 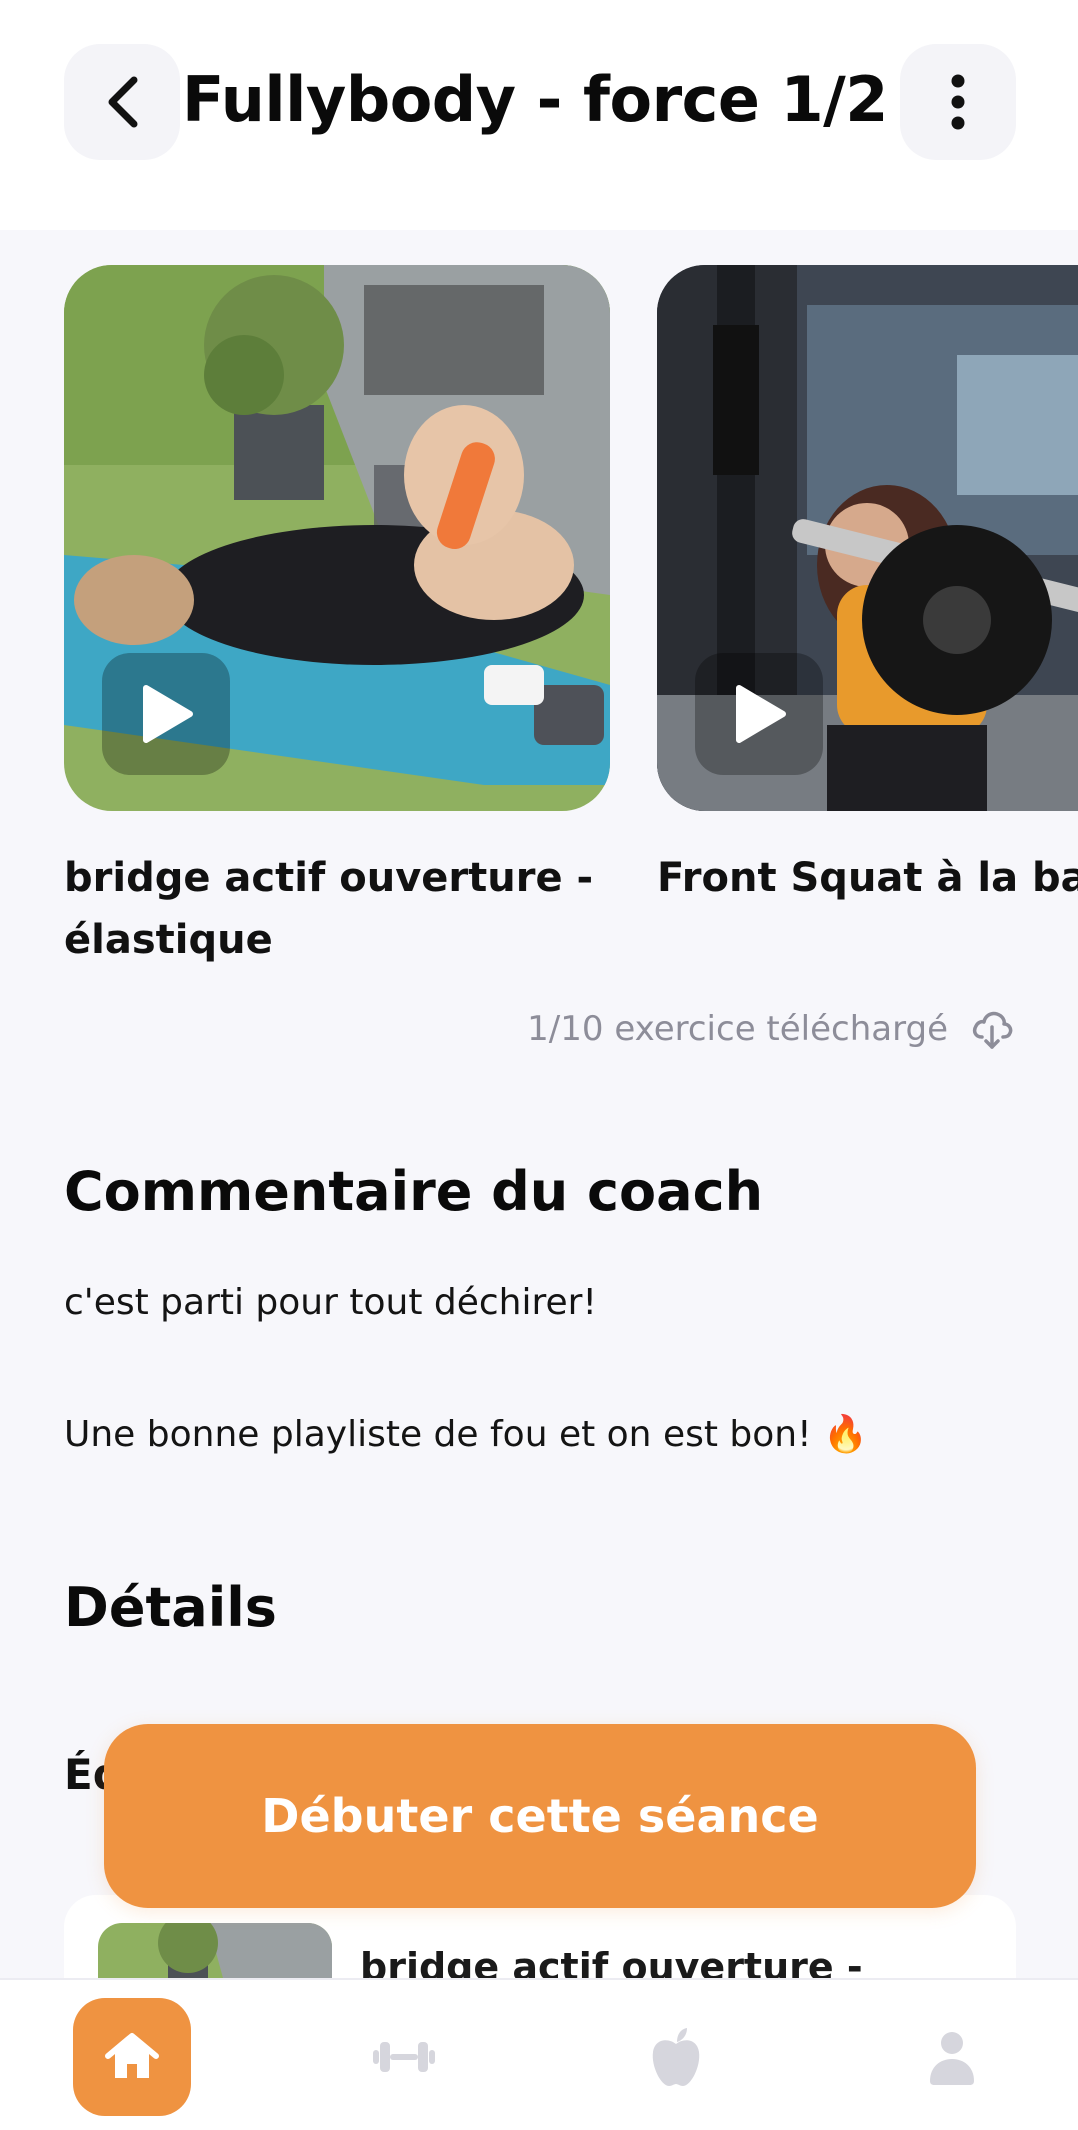 What do you see at coordinates (867, 878) in the screenshot?
I see `exercise-title: Front Squat à la barre` at bounding box center [867, 878].